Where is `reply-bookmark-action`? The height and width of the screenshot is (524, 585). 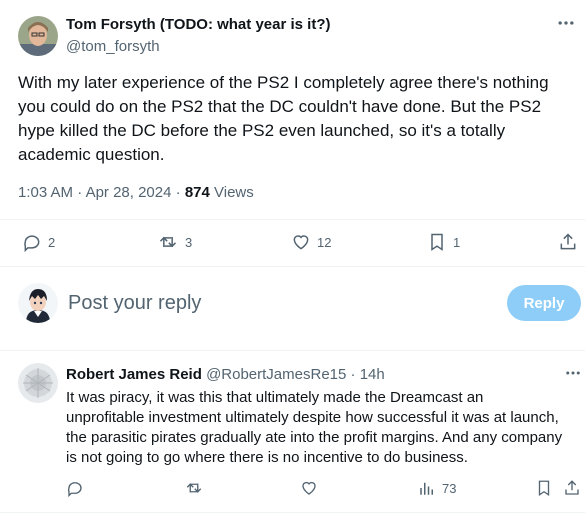
reply-bookmark-action is located at coordinates (544, 488).